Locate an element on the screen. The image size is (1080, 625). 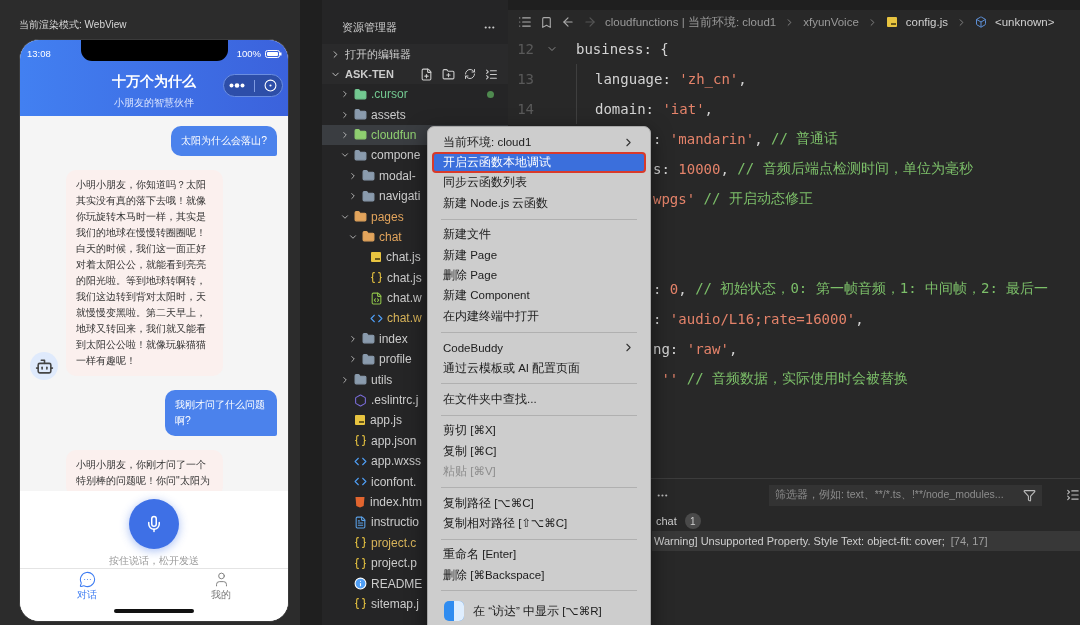
menu-item: 新建文件 is located at coordinates (539, 234).